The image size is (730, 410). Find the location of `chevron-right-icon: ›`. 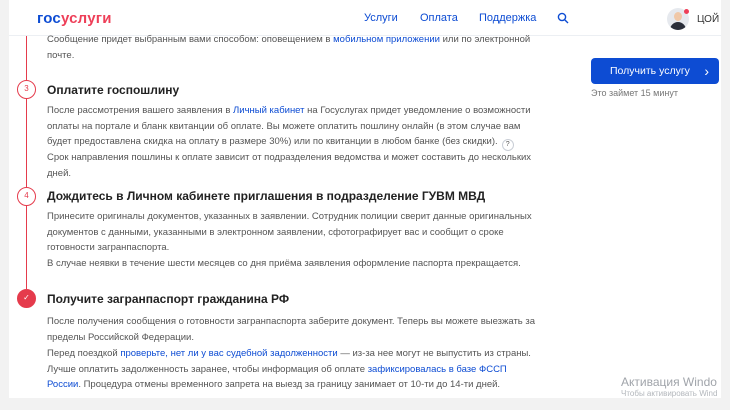

chevron-right-icon: › is located at coordinates (706, 71).